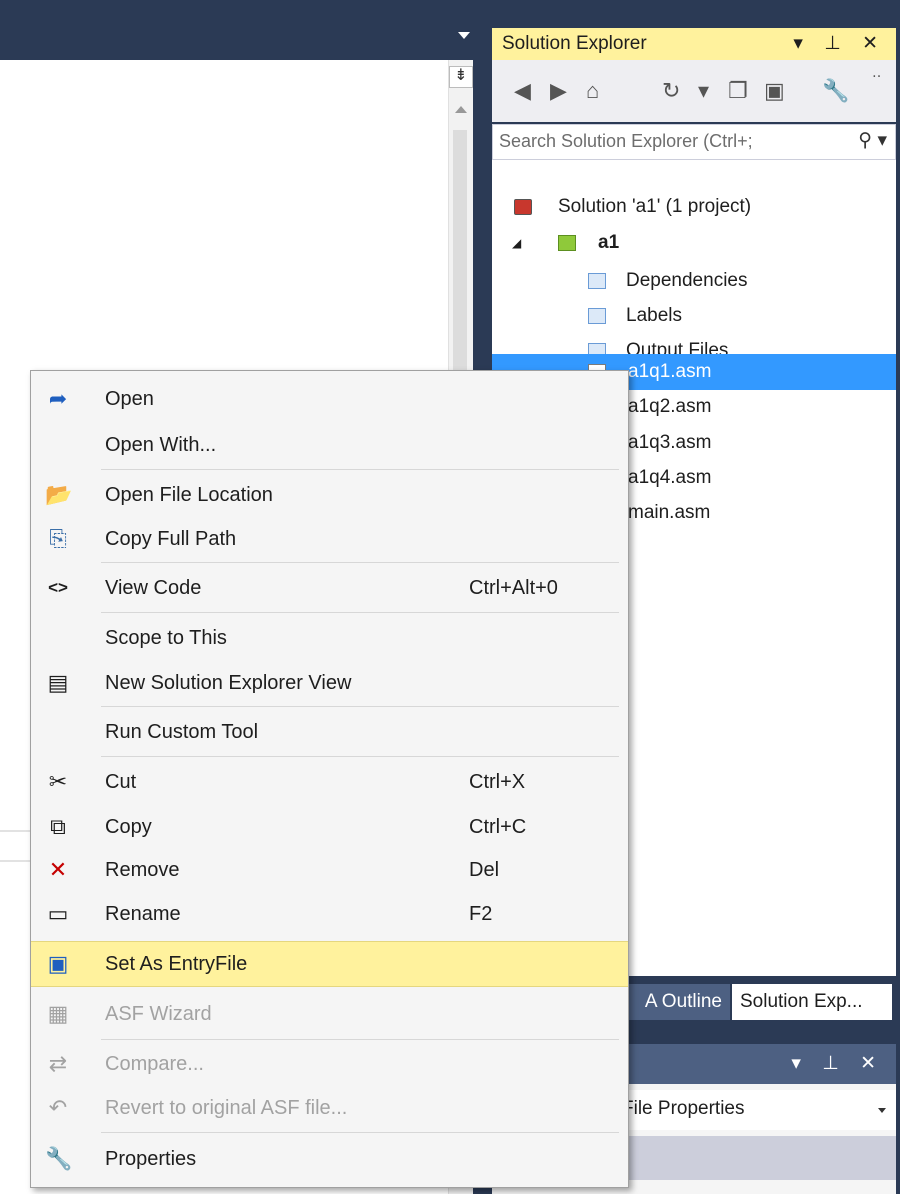  I want to click on menu-item-copy-full-path: ⎘ Copy Full Path, so click(329, 539).